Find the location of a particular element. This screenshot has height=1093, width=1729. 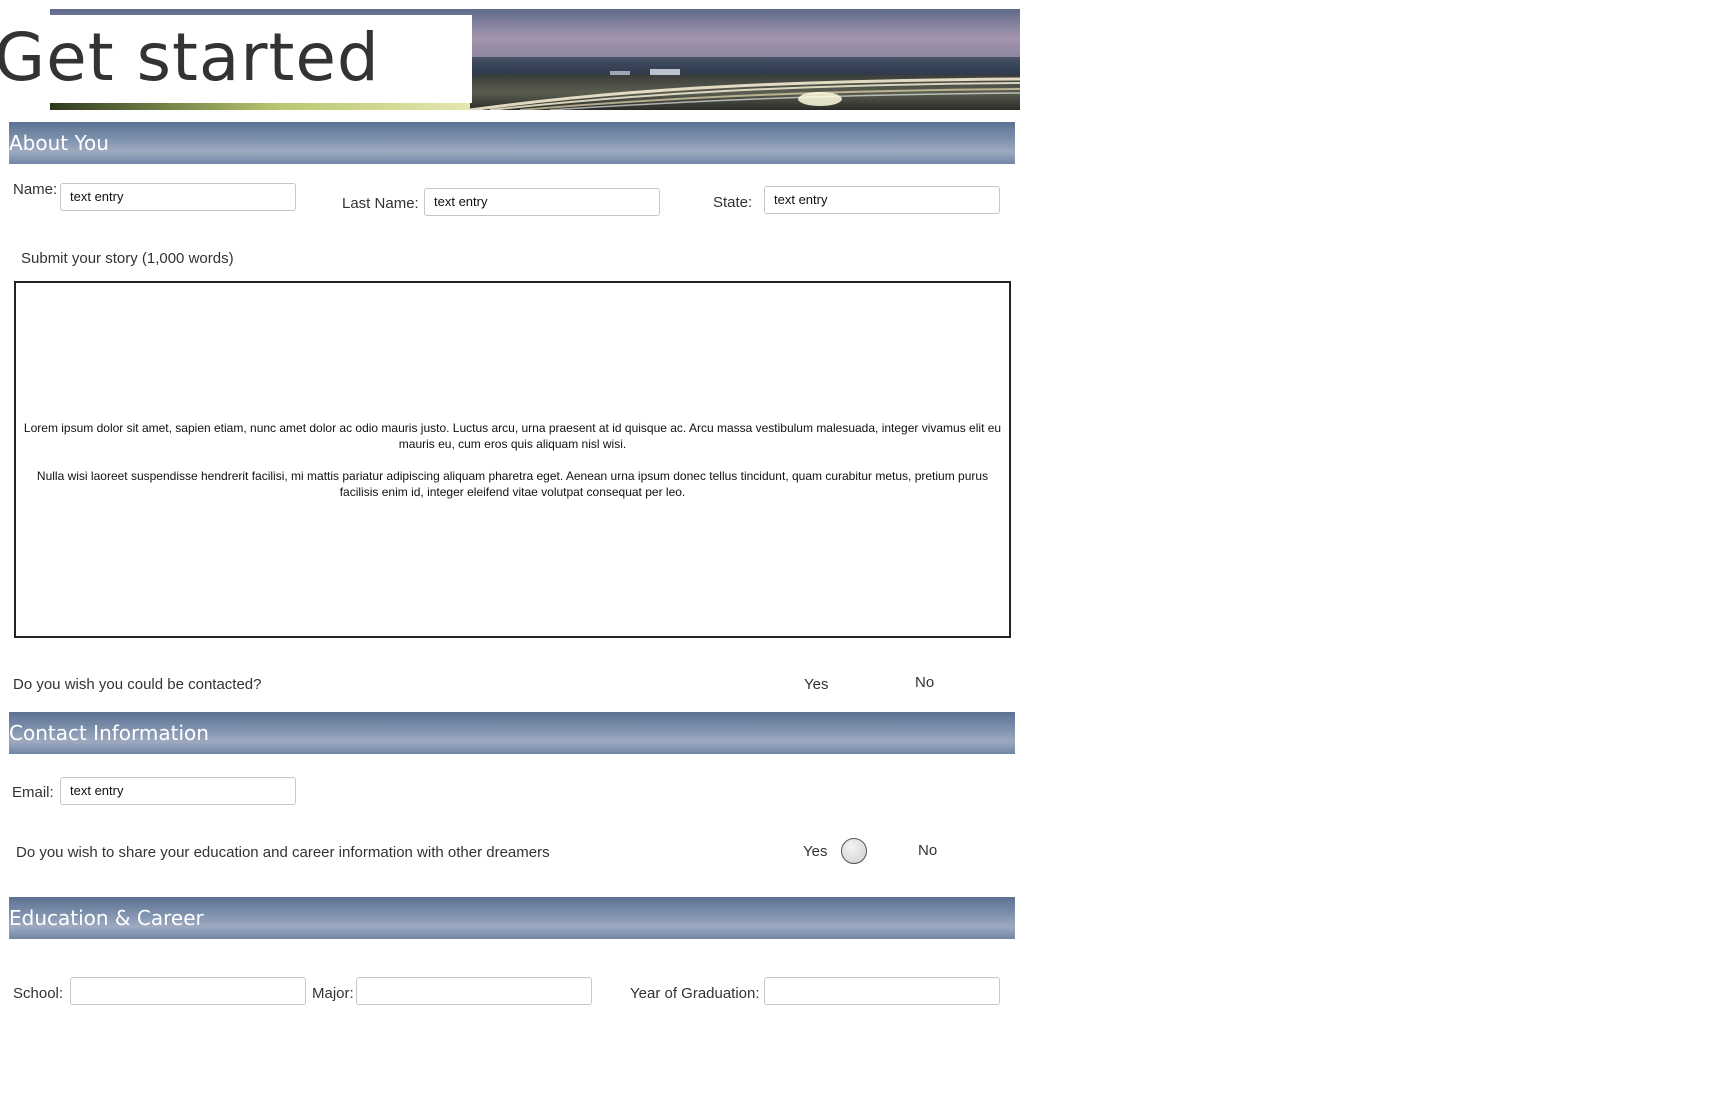

last-name-input: text entry is located at coordinates (542, 202).